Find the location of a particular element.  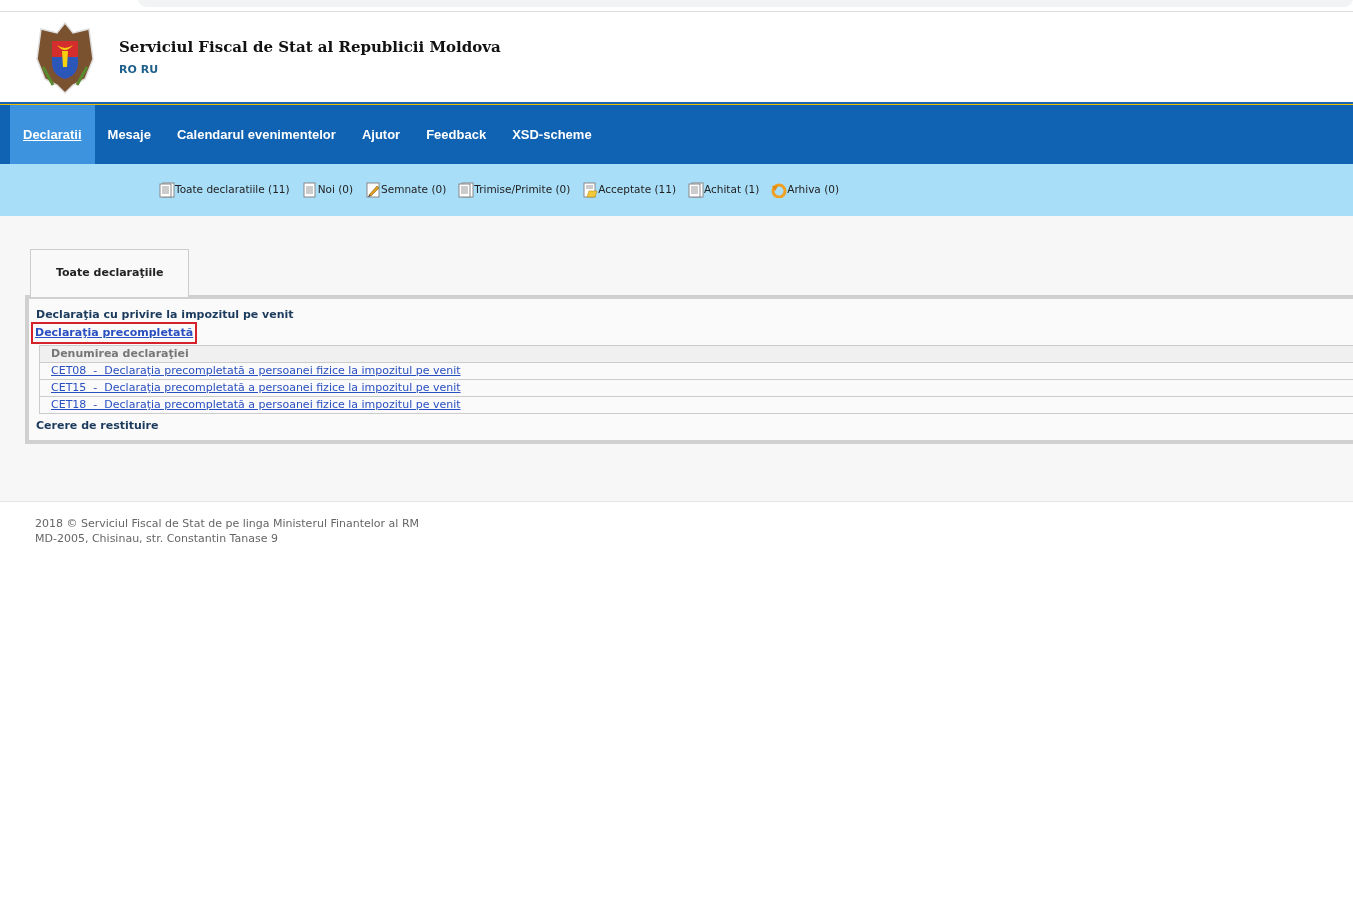

tab: Toate declaraţiile is located at coordinates (109, 273).